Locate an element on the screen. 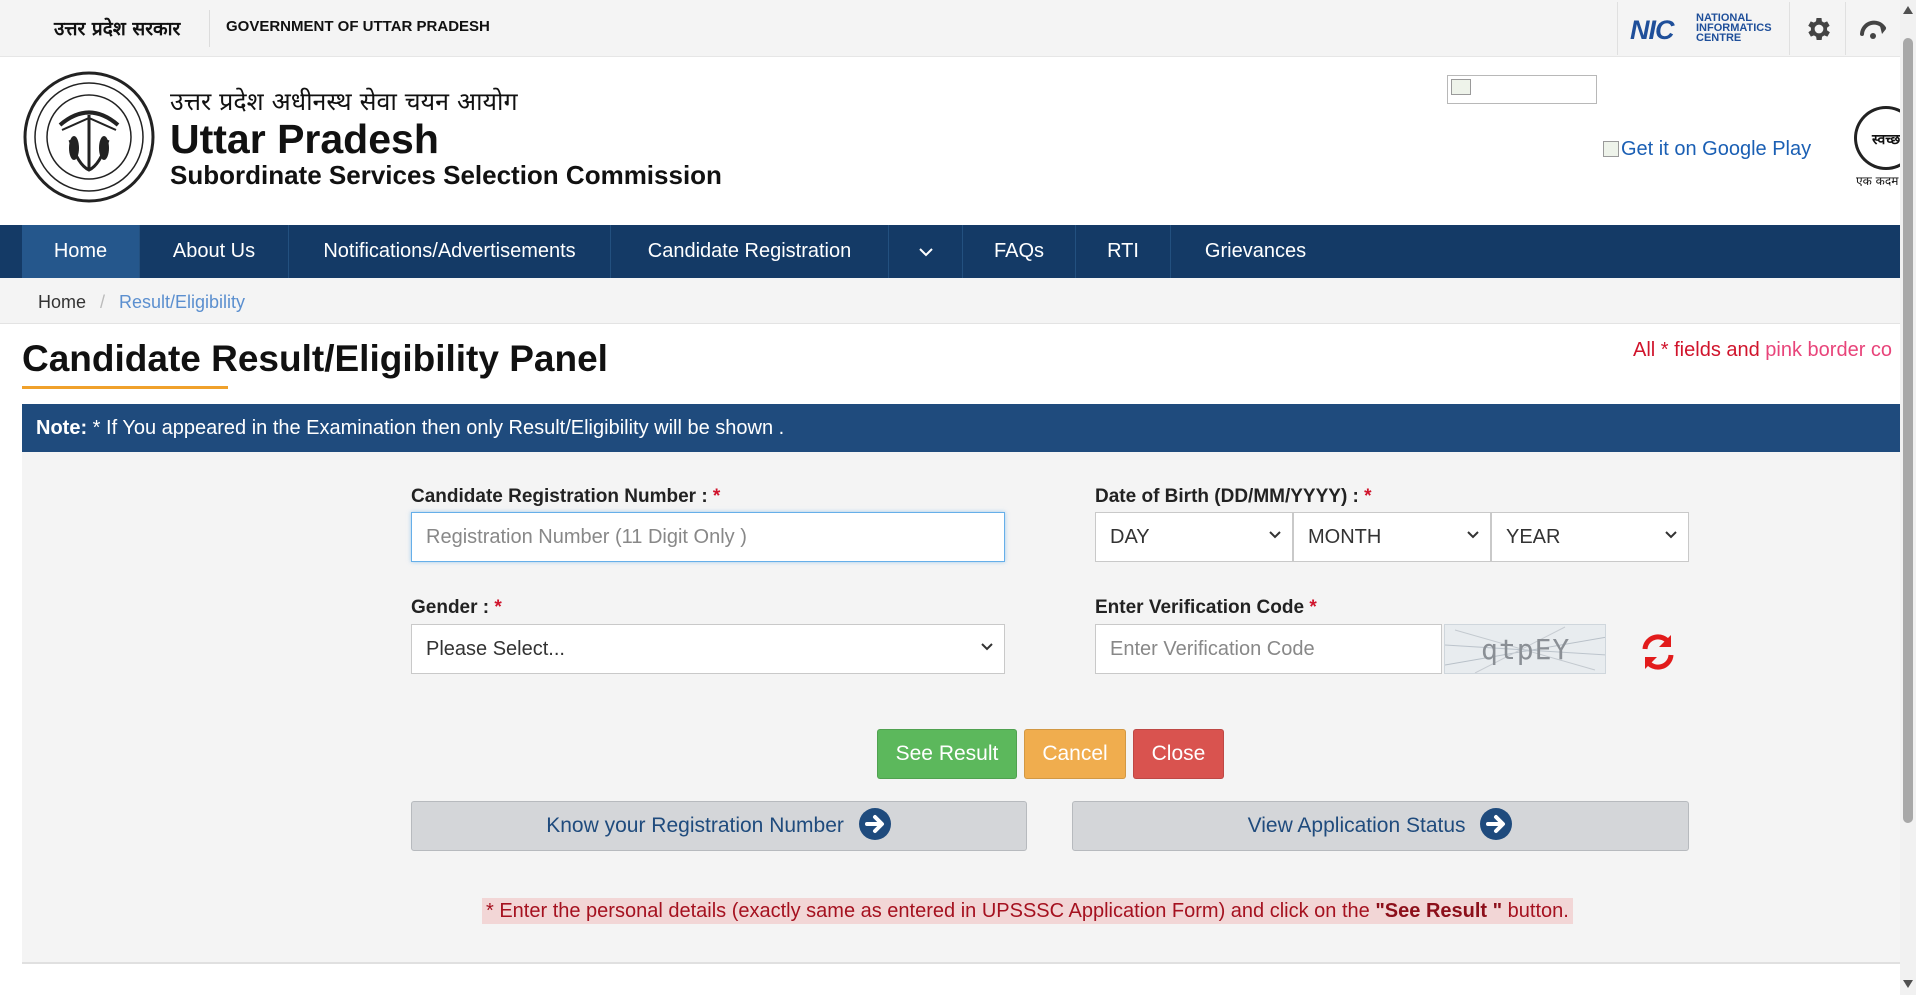  nic-logo-link: NIC NATIONAL INFORMATICS CENTRE is located at coordinates (1703, 28).